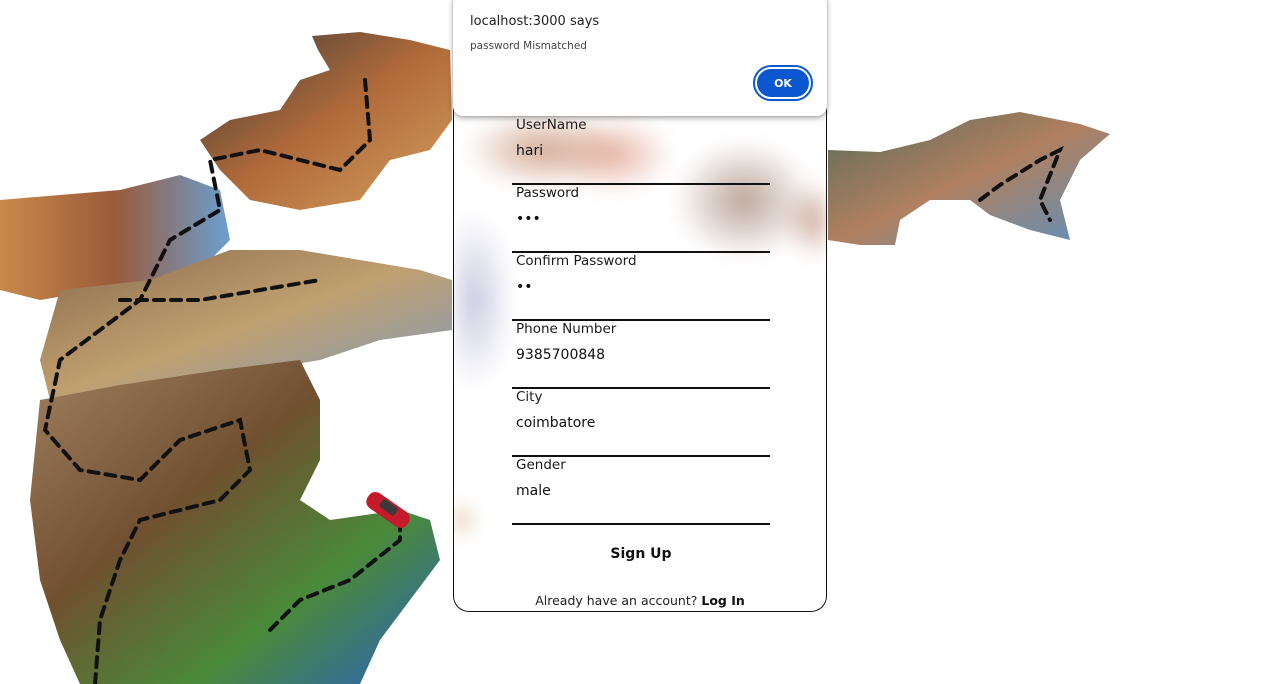 The width and height of the screenshot is (1280, 684). I want to click on password-label: Password, so click(548, 193).